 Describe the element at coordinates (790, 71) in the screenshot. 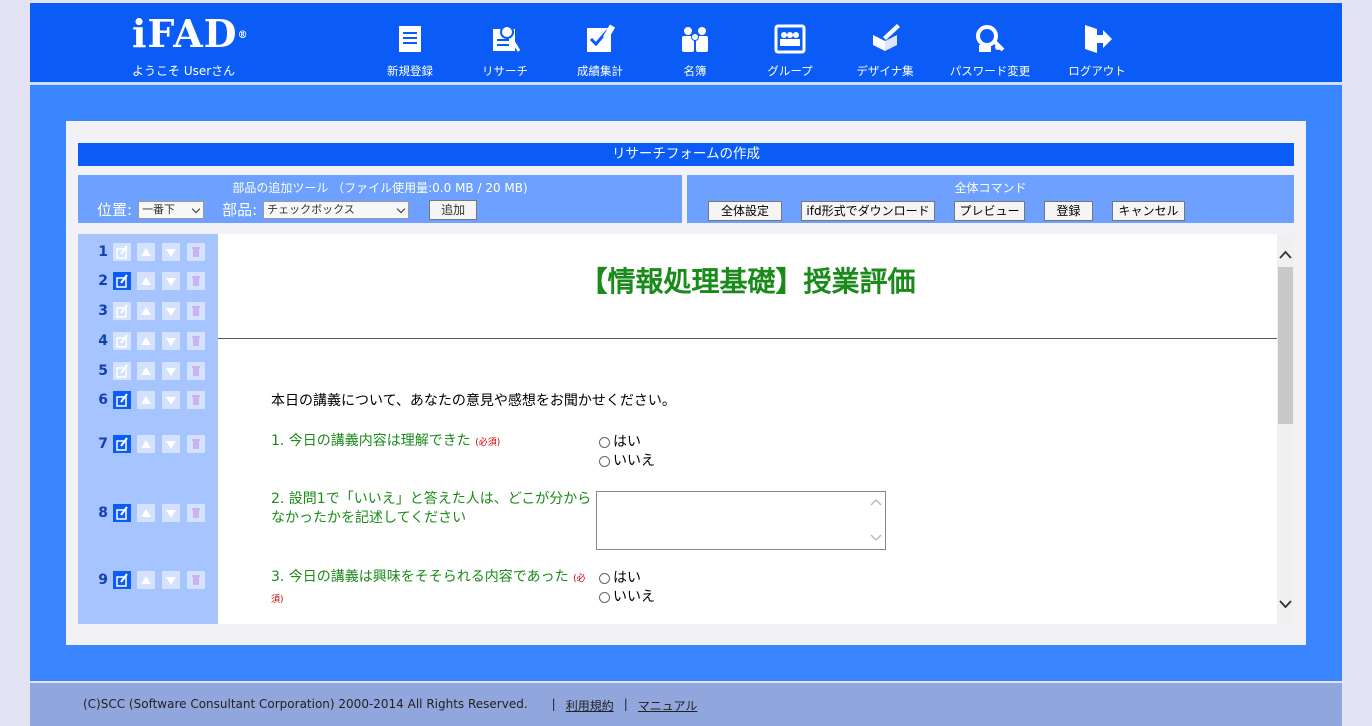

I see `nav-label: グループ` at that location.